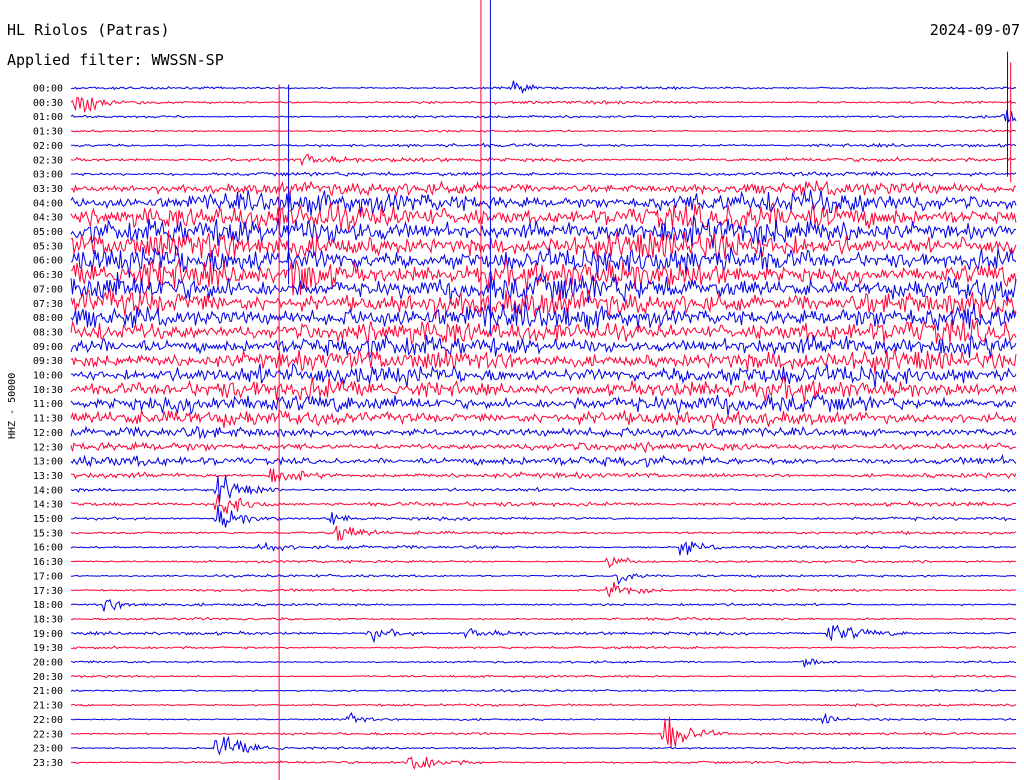 The height and width of the screenshot is (780, 1024). Describe the element at coordinates (48, 132) in the screenshot. I see `time-tick-label: 01:30` at that location.